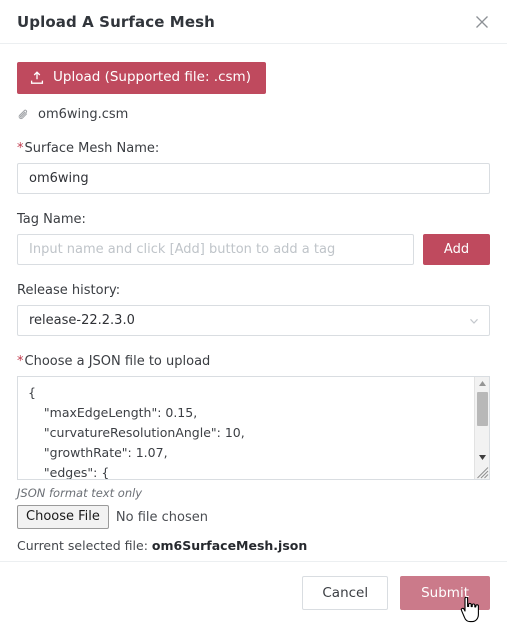 This screenshot has width=507, height=627. What do you see at coordinates (253, 22) in the screenshot?
I see `dialog-header: Upload A Surface Mesh` at bounding box center [253, 22].